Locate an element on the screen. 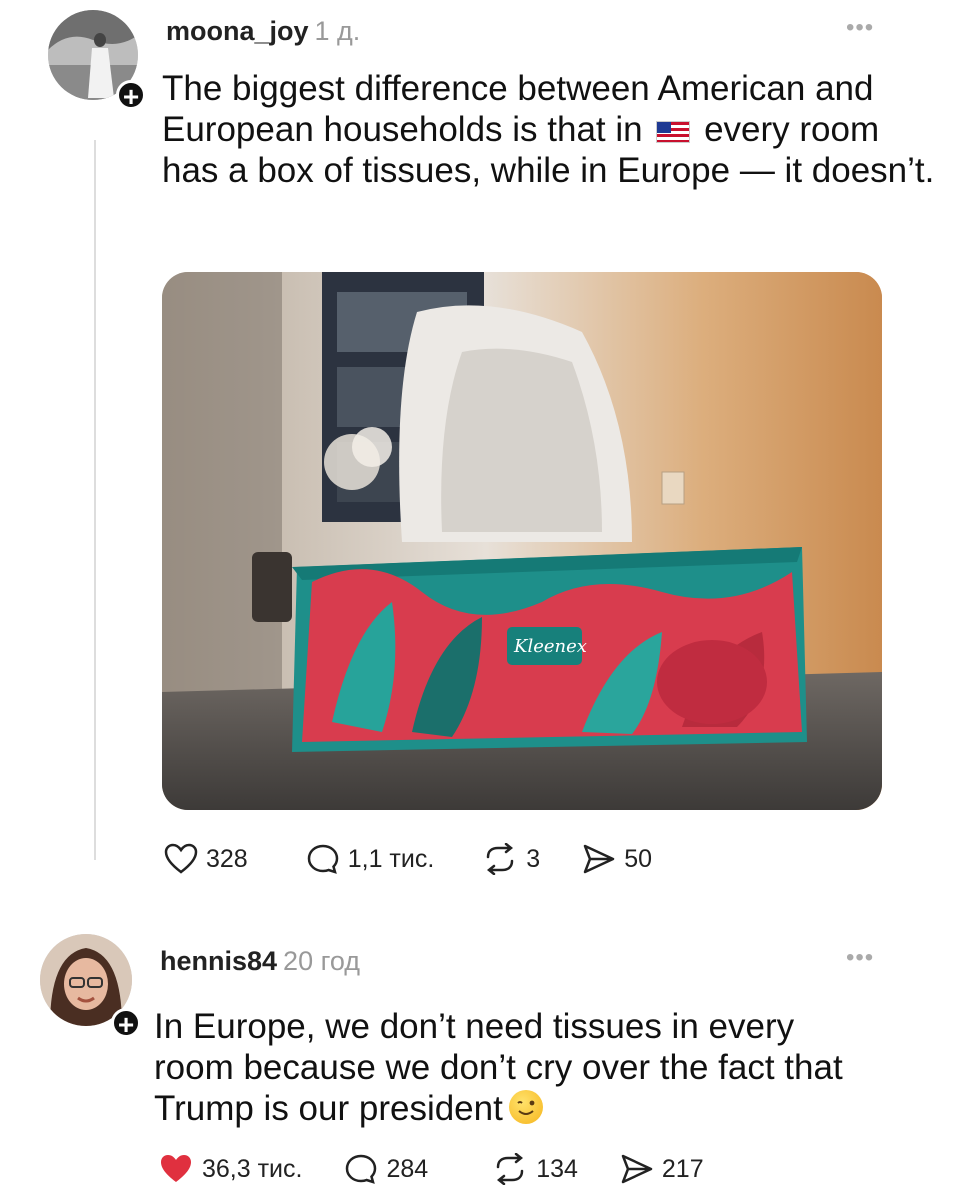 This screenshot has width=976, height=1200. reply-like-button: 36,3 тис. is located at coordinates (230, 1169).